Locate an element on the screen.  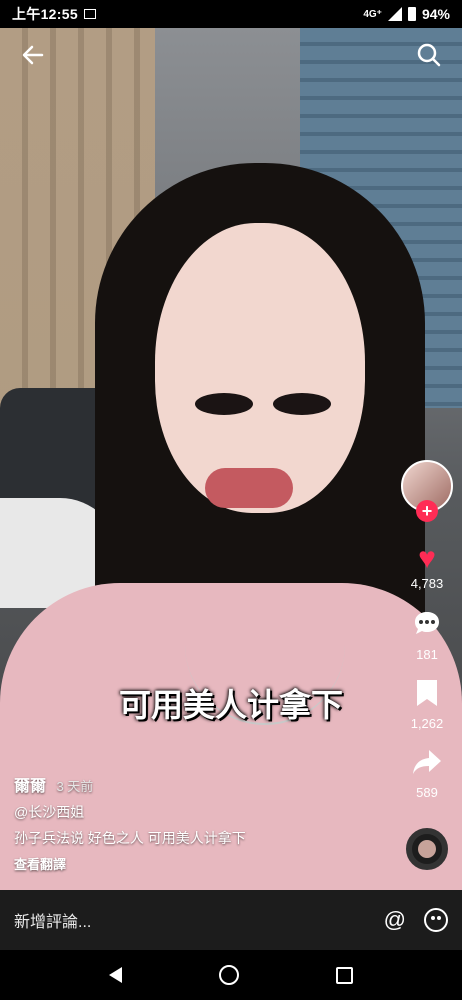
music-disc-cover is located at coordinates (427, 849).